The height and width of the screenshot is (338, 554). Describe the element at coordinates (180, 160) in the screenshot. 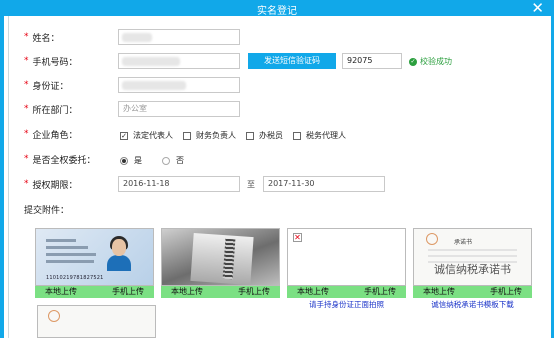

I see `radio-label: 否` at that location.